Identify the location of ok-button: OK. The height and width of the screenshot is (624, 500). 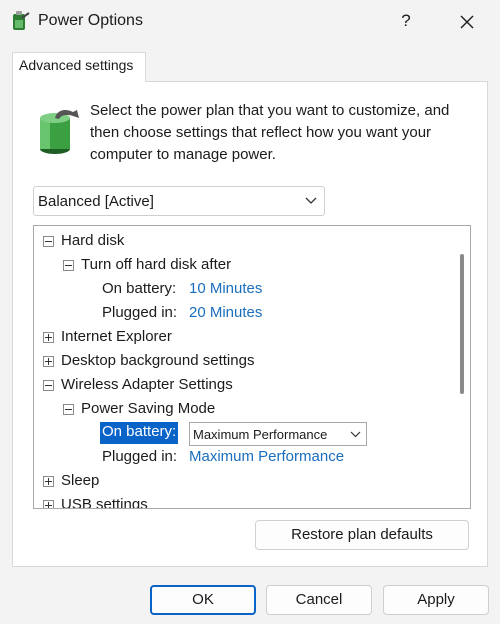
(203, 600).